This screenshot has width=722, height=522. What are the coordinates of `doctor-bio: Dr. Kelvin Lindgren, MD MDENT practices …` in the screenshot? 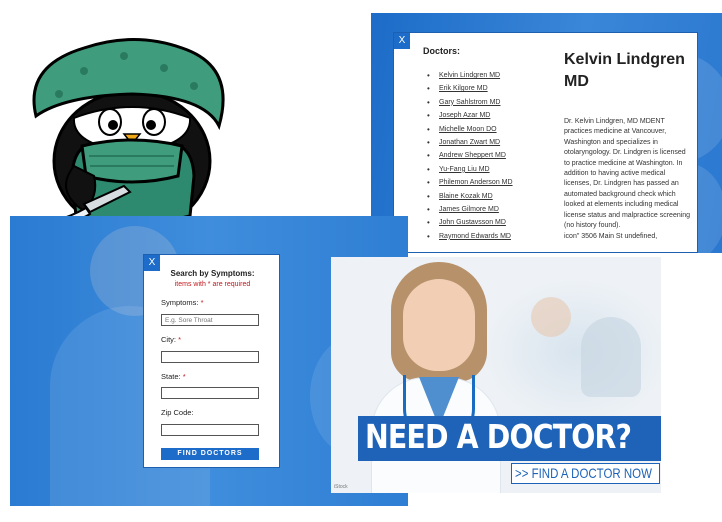 It's located at (627, 174).